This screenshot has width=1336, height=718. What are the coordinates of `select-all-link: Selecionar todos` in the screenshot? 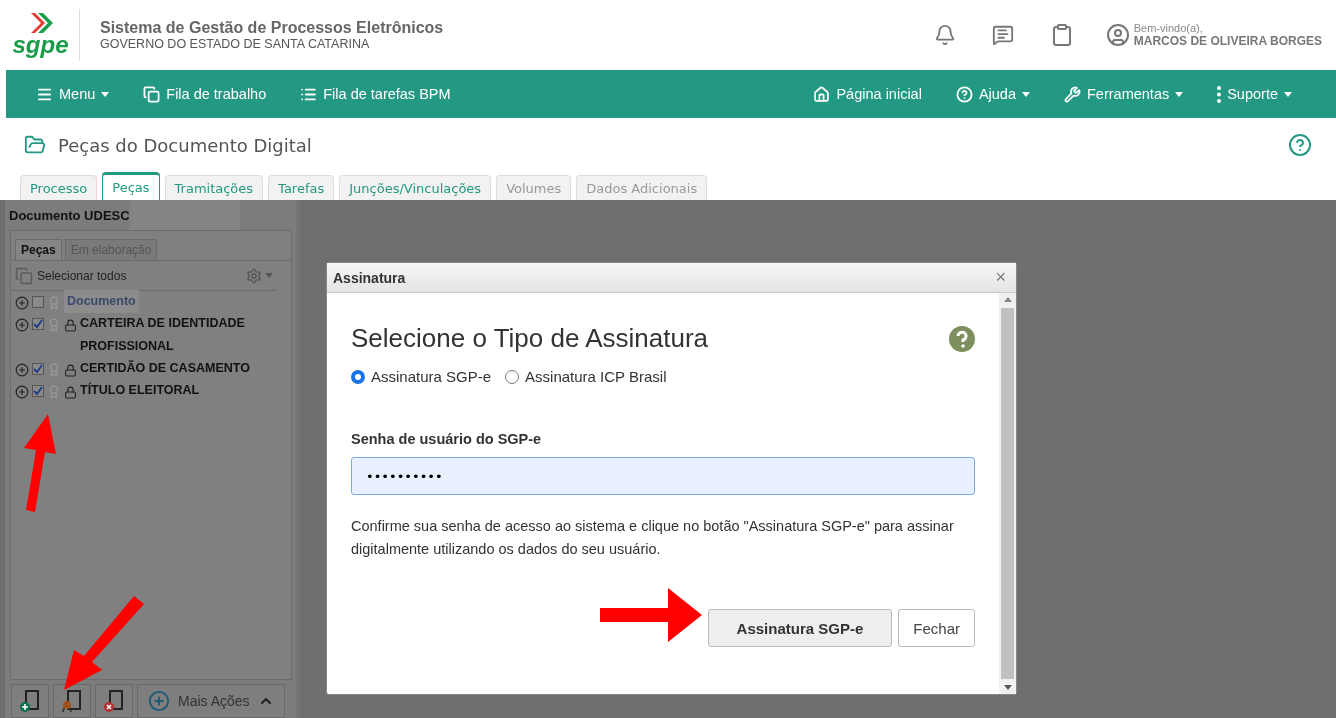 It's located at (141, 275).